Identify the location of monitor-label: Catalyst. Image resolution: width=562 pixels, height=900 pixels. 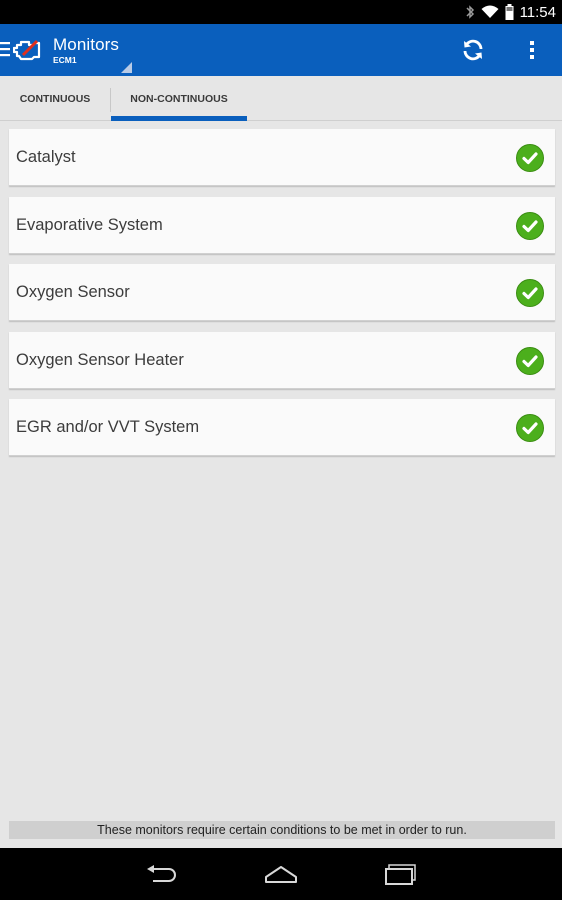
(46, 157).